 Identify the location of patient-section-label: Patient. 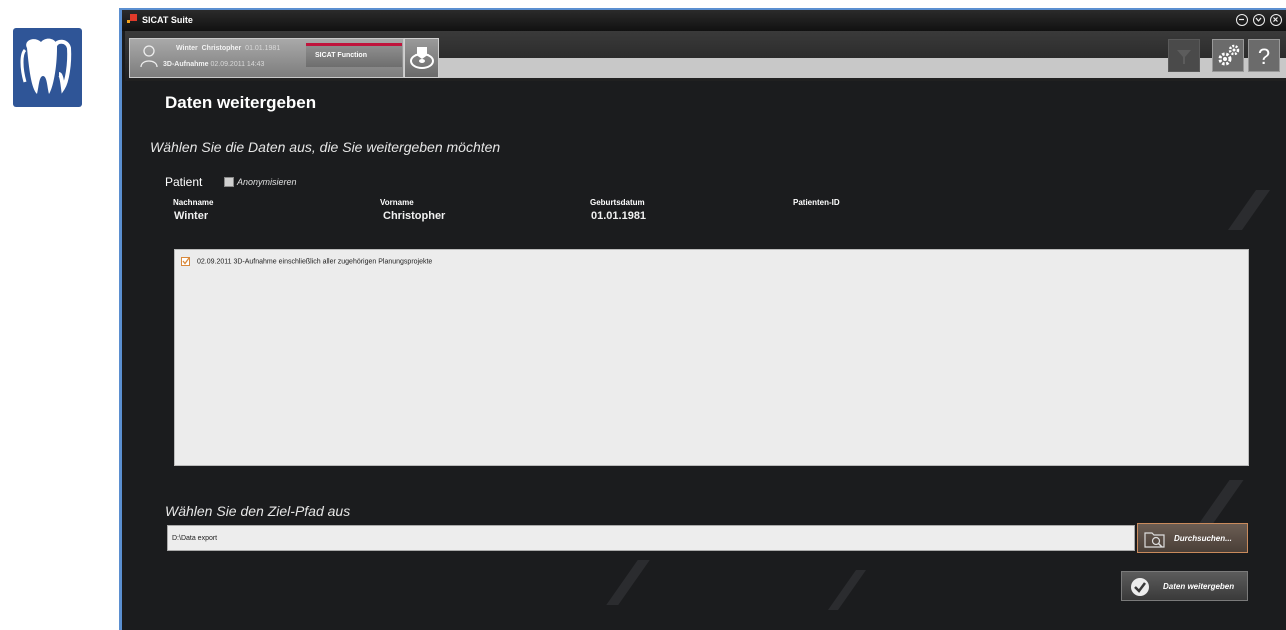
(184, 182).